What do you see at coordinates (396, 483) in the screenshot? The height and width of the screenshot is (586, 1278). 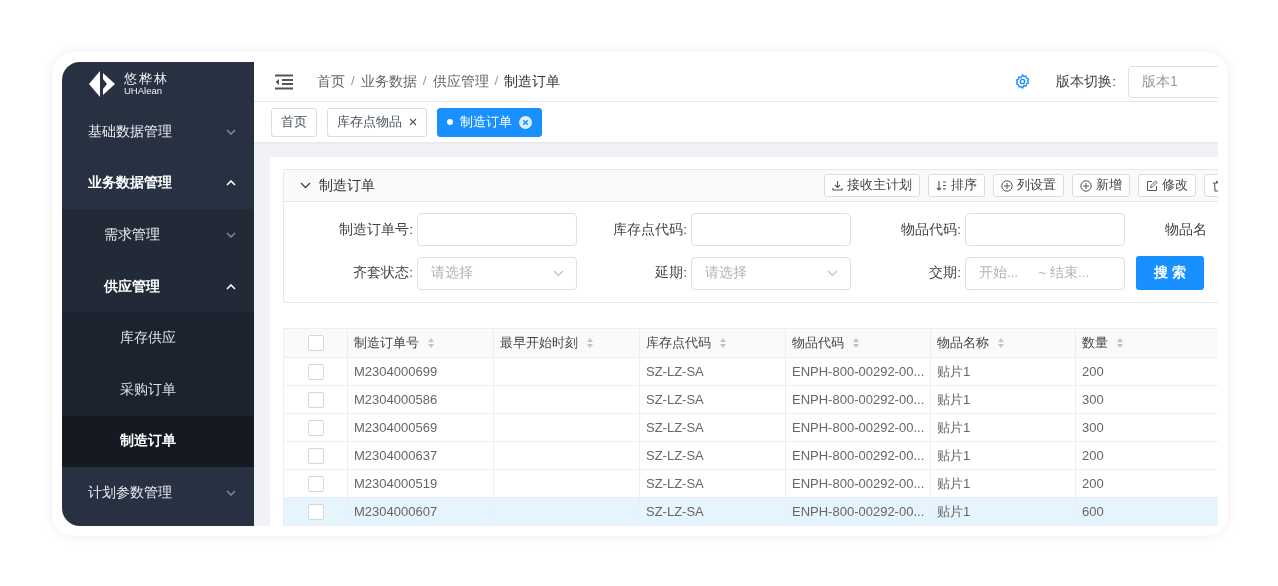 I see `table-cell: M2304000519` at bounding box center [396, 483].